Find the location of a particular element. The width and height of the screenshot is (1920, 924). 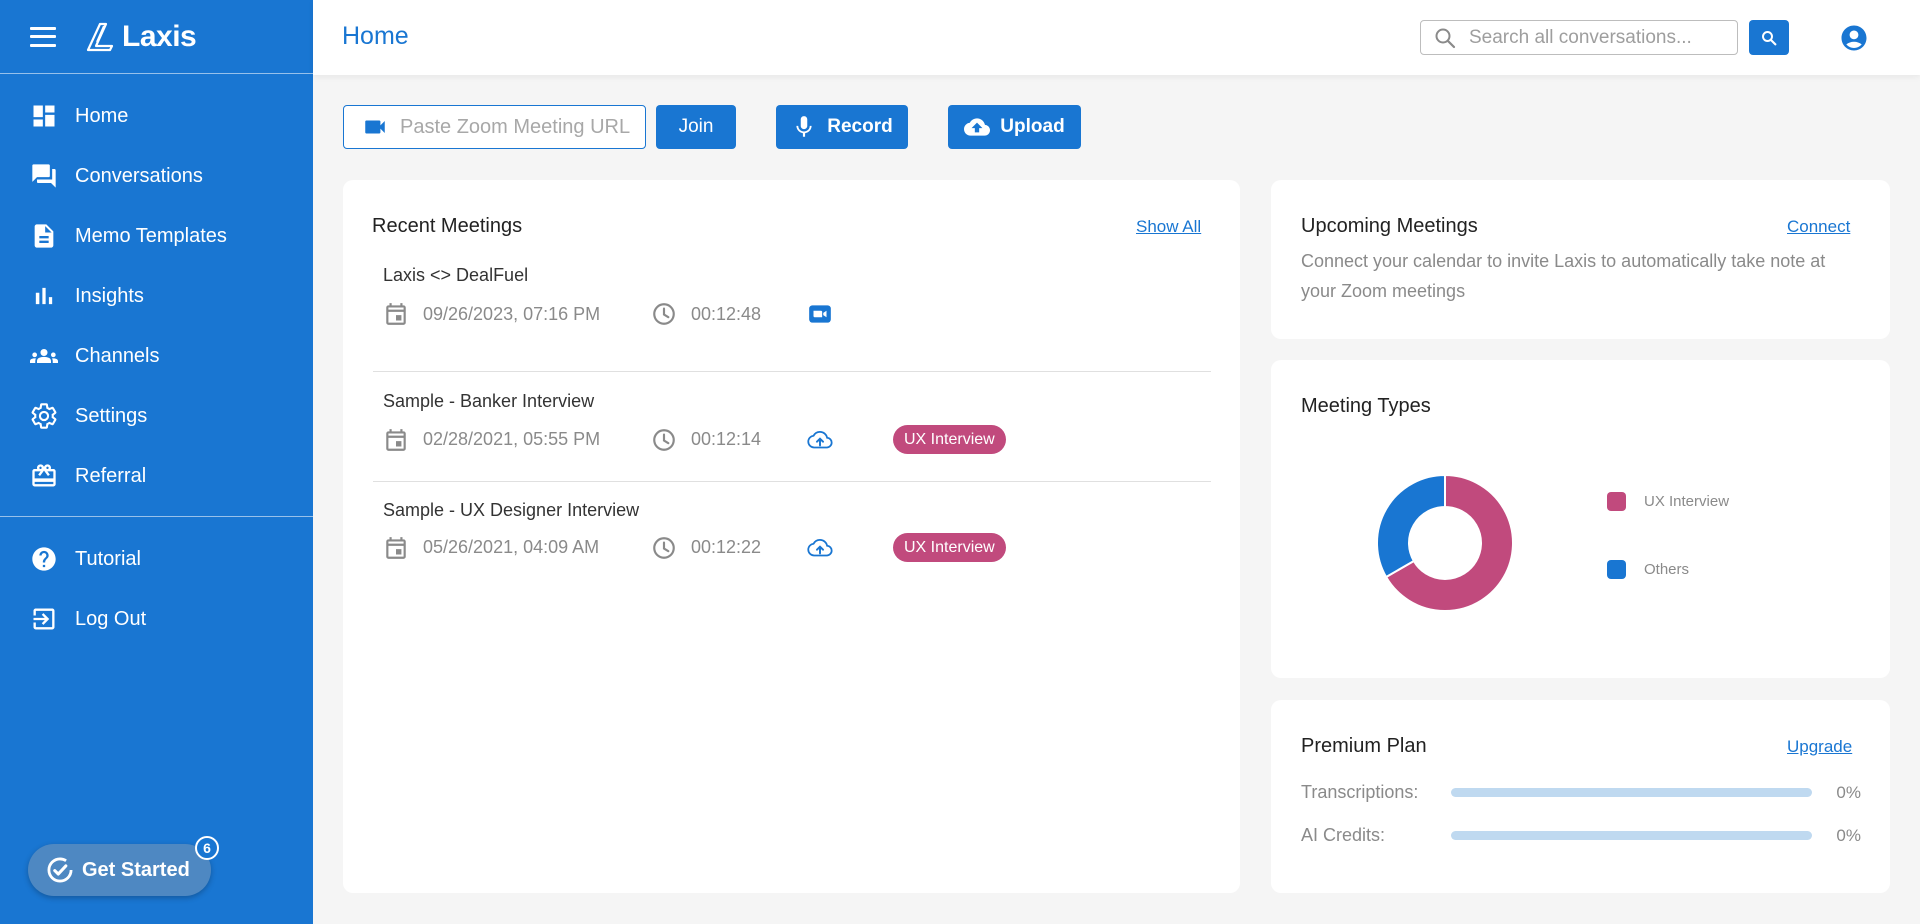

premium-plan-title: Premium Plan is located at coordinates (1364, 746).